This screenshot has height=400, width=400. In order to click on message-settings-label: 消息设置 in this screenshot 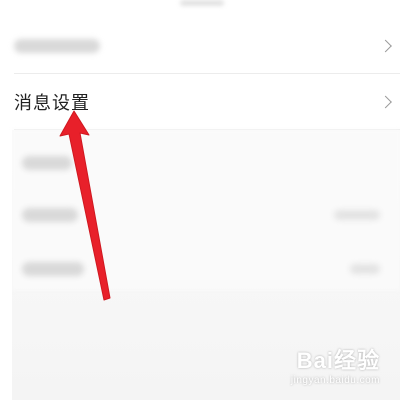, I will do `click(52, 103)`.